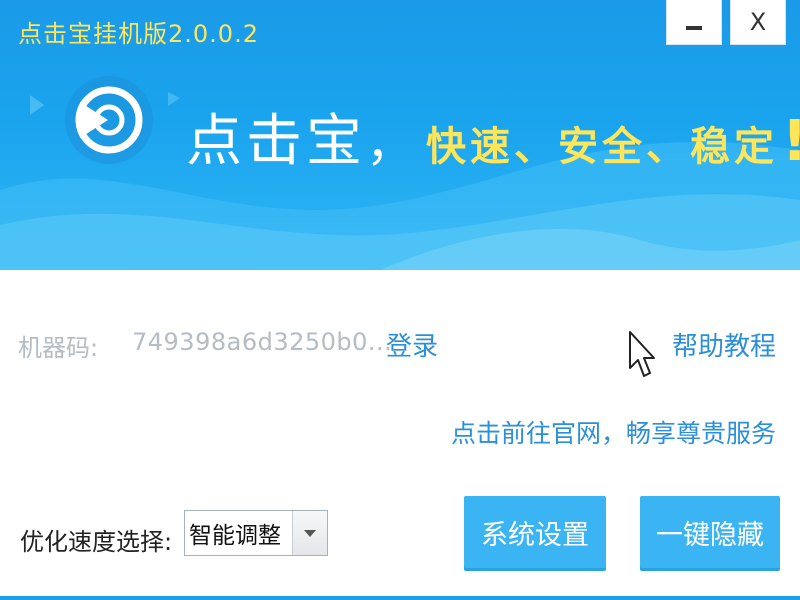 The height and width of the screenshot is (600, 800). I want to click on close-button: X, so click(758, 22).